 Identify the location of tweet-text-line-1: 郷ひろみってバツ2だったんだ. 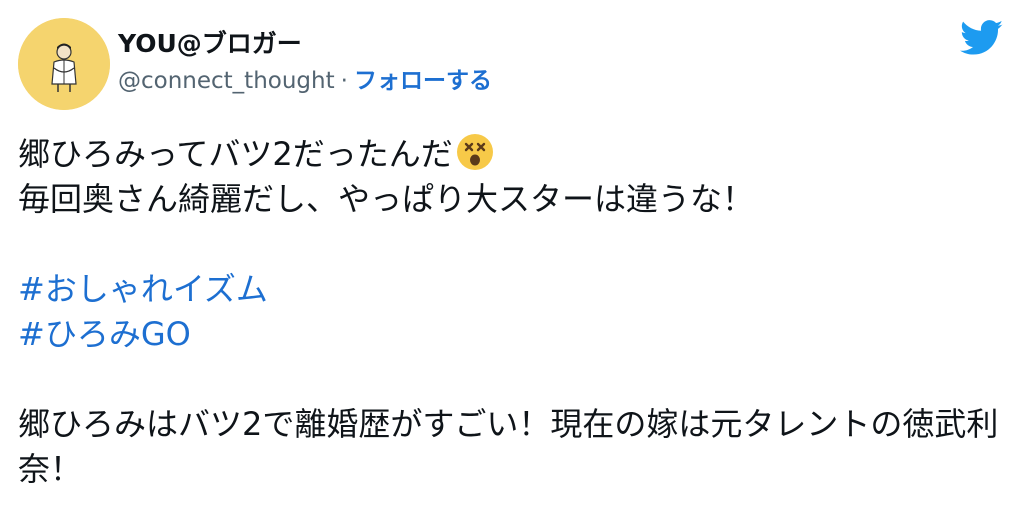
(235, 154).